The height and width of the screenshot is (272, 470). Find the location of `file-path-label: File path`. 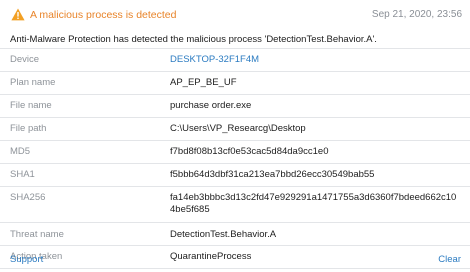

file-path-label: File path is located at coordinates (28, 128).